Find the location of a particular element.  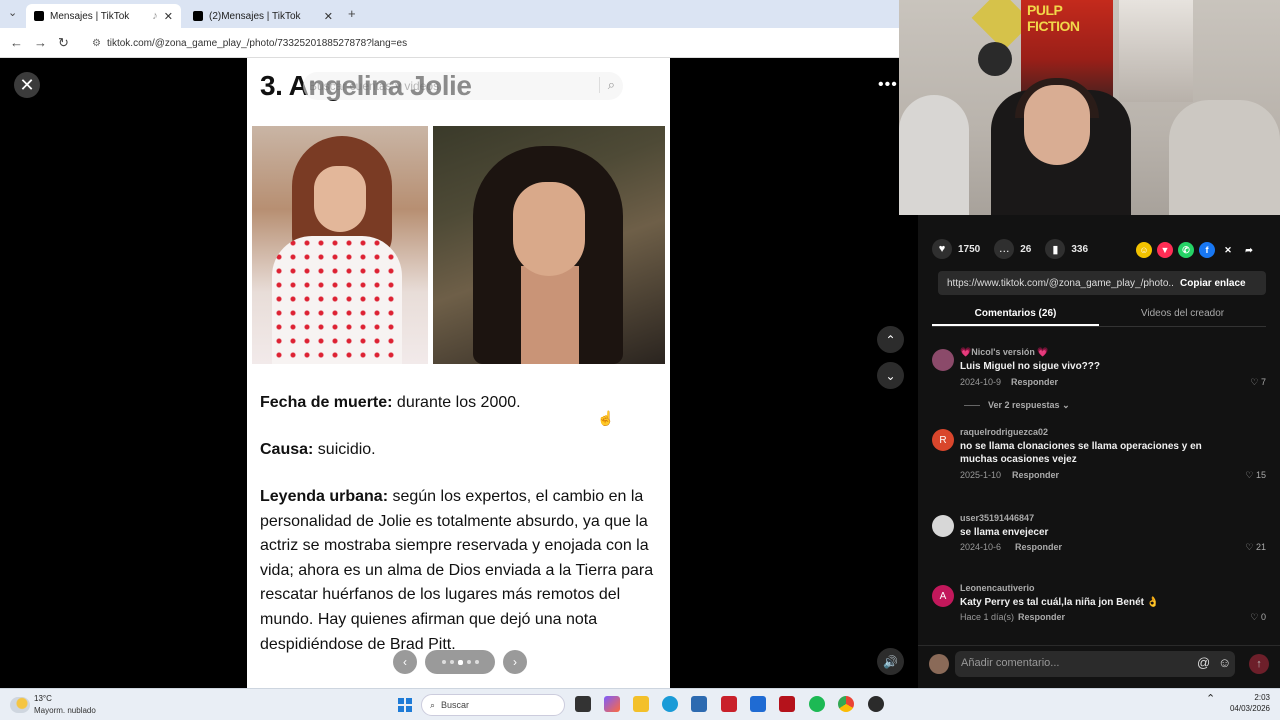

store-icon is located at coordinates (699, 704).